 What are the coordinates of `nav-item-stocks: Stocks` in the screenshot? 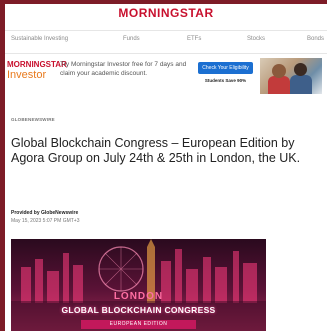 It's located at (256, 39).